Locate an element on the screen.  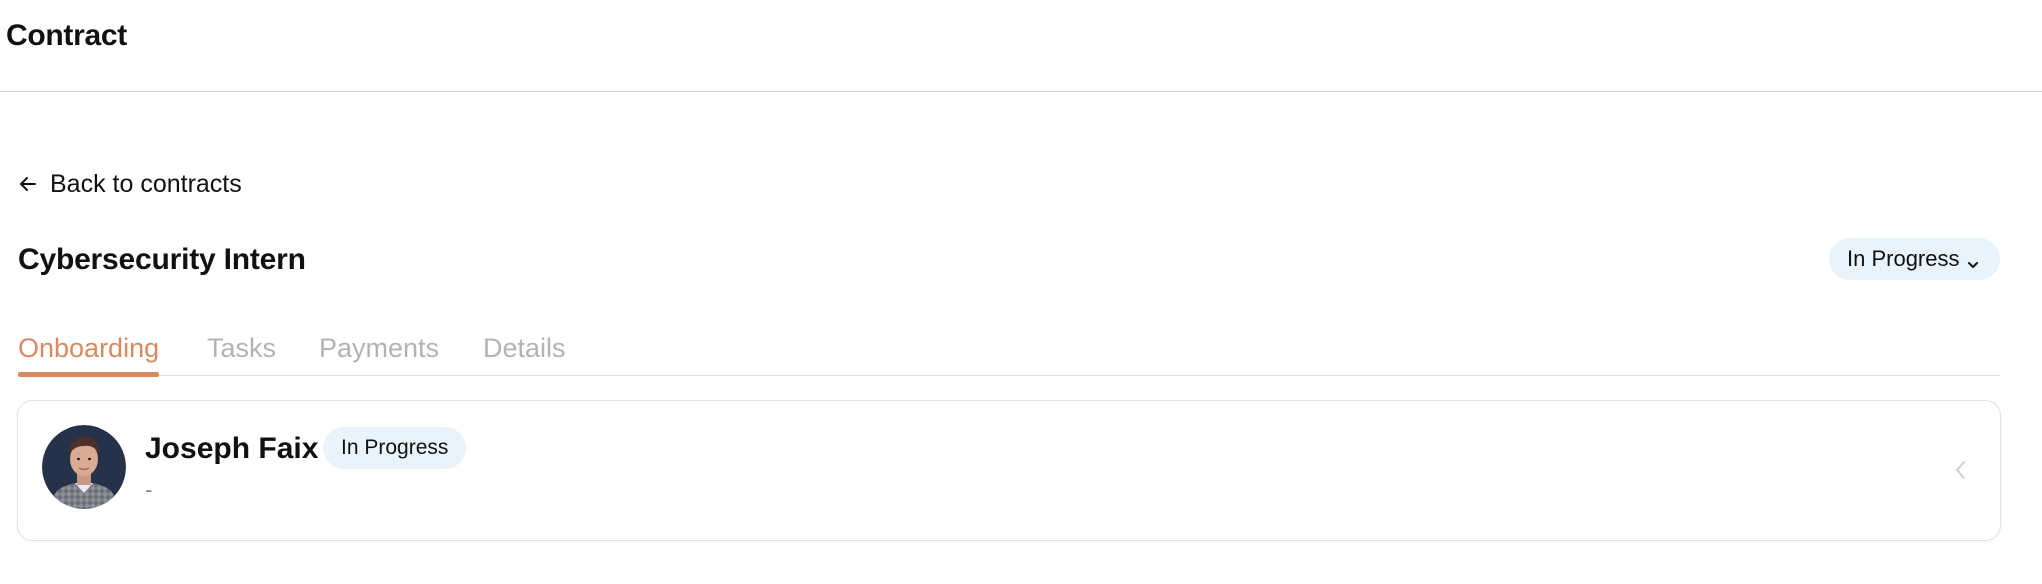
tab-details: Details is located at coordinates (524, 348).